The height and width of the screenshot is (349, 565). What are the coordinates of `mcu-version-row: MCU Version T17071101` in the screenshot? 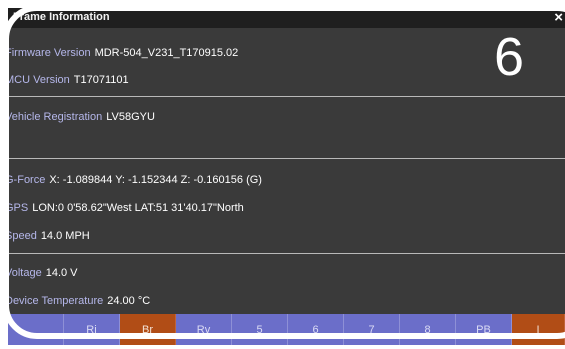 It's located at (68, 80).